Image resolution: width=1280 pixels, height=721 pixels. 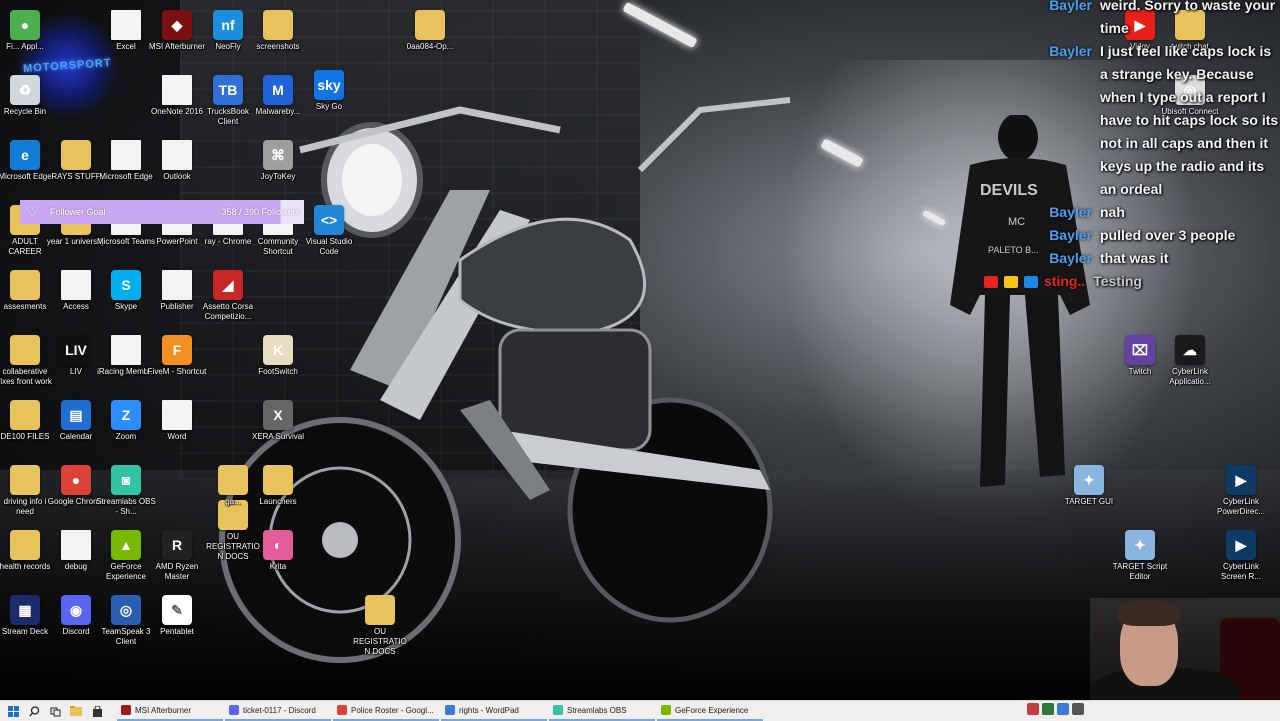 What do you see at coordinates (25, 25) in the screenshot?
I see `app-icon: ●` at bounding box center [25, 25].